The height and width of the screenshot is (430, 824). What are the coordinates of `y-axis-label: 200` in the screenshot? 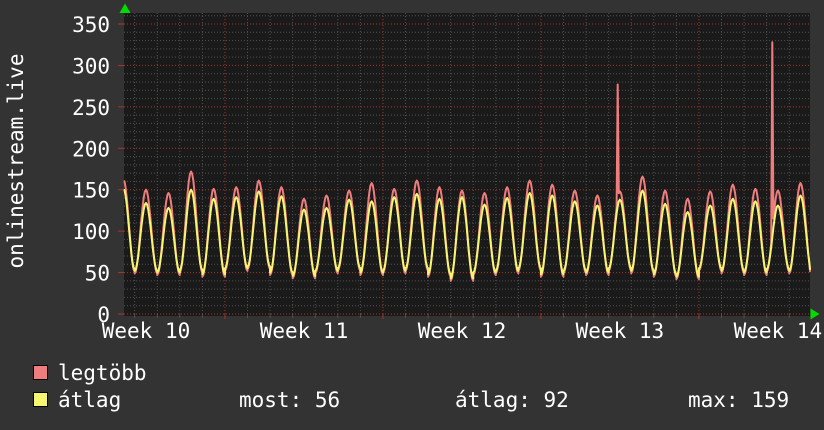 It's located at (91, 149).